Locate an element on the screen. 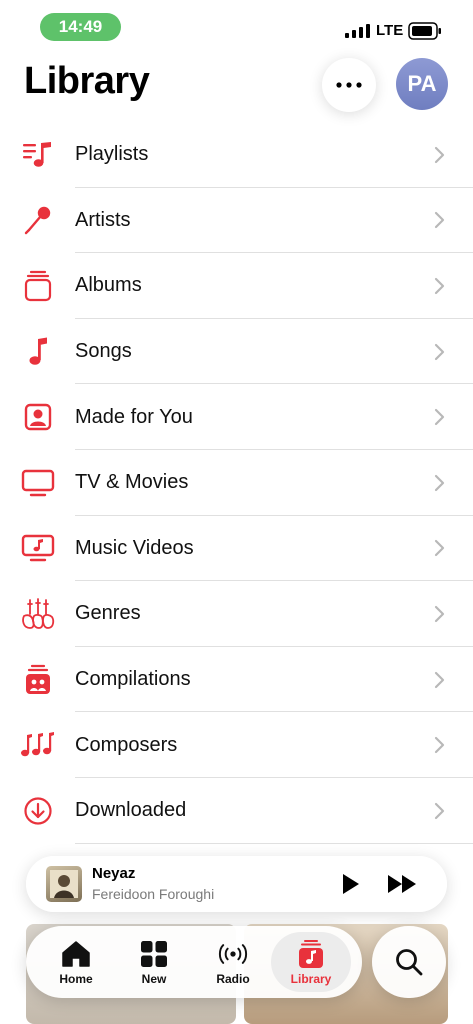 The image size is (473, 1024). more-options-button is located at coordinates (349, 85).